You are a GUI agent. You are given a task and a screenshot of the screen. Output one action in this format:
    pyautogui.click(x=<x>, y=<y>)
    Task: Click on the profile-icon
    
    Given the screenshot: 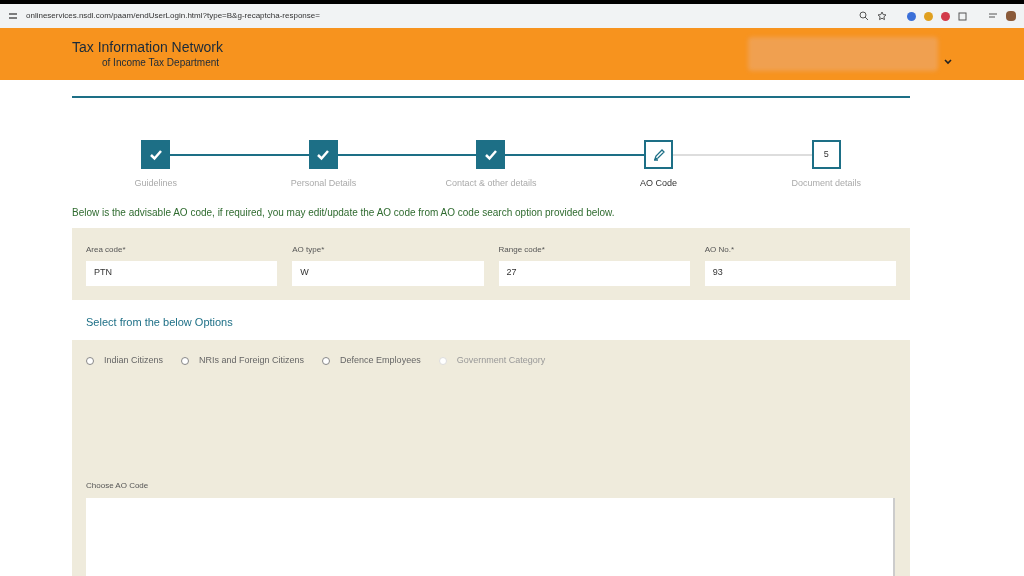 What is the action you would take?
    pyautogui.click(x=1011, y=16)
    